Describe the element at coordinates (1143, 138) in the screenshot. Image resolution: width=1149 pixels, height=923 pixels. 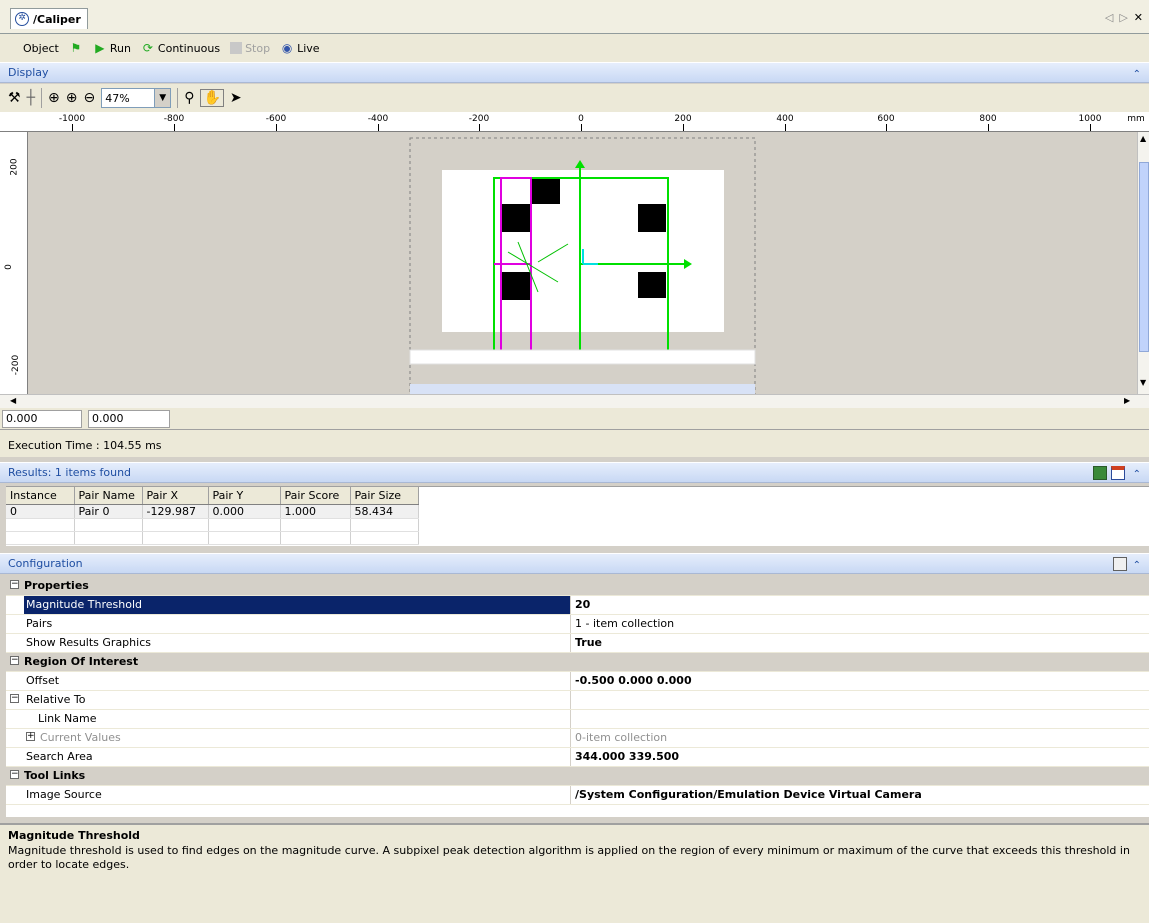
I see `scroll-up-icon: ▲` at that location.